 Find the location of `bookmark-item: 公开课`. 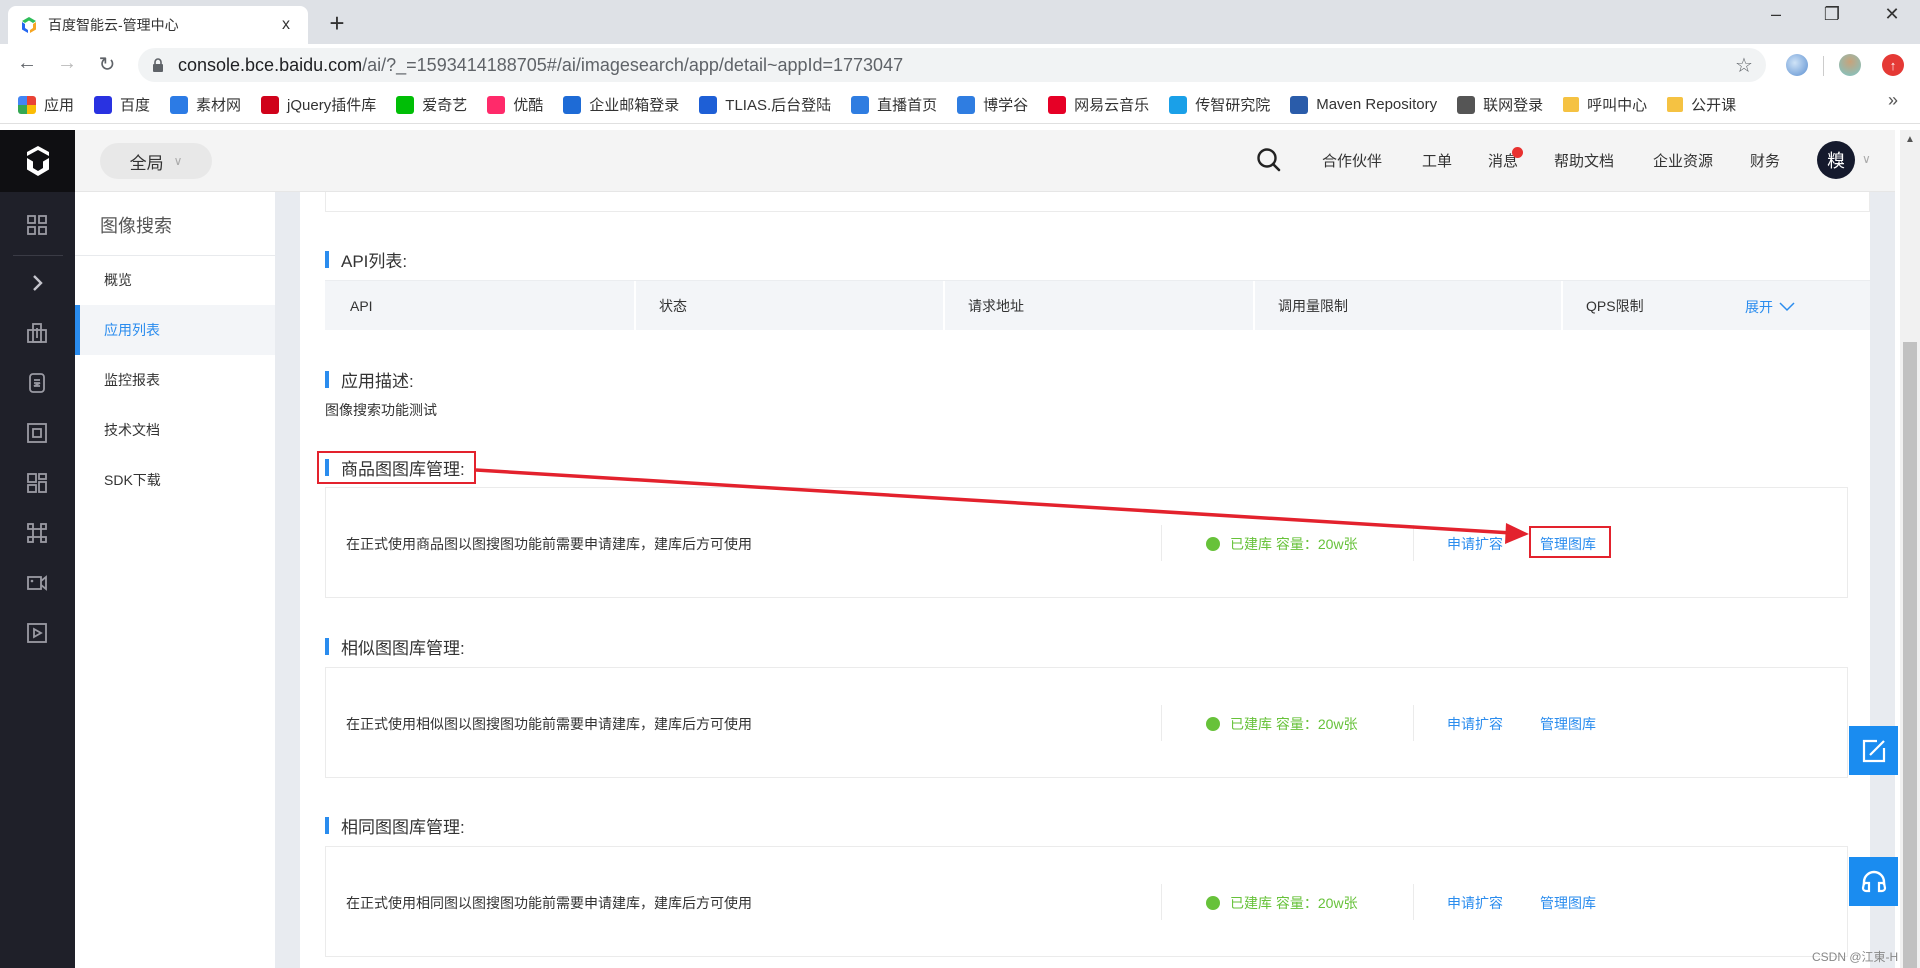

bookmark-item: 公开课 is located at coordinates (1701, 104).